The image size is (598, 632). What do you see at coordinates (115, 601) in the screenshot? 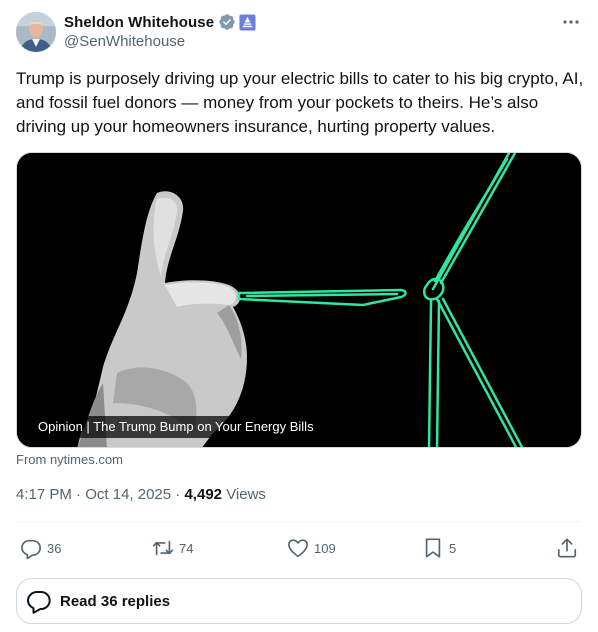
I see `read-replies-label: Read 36 replies` at bounding box center [115, 601].